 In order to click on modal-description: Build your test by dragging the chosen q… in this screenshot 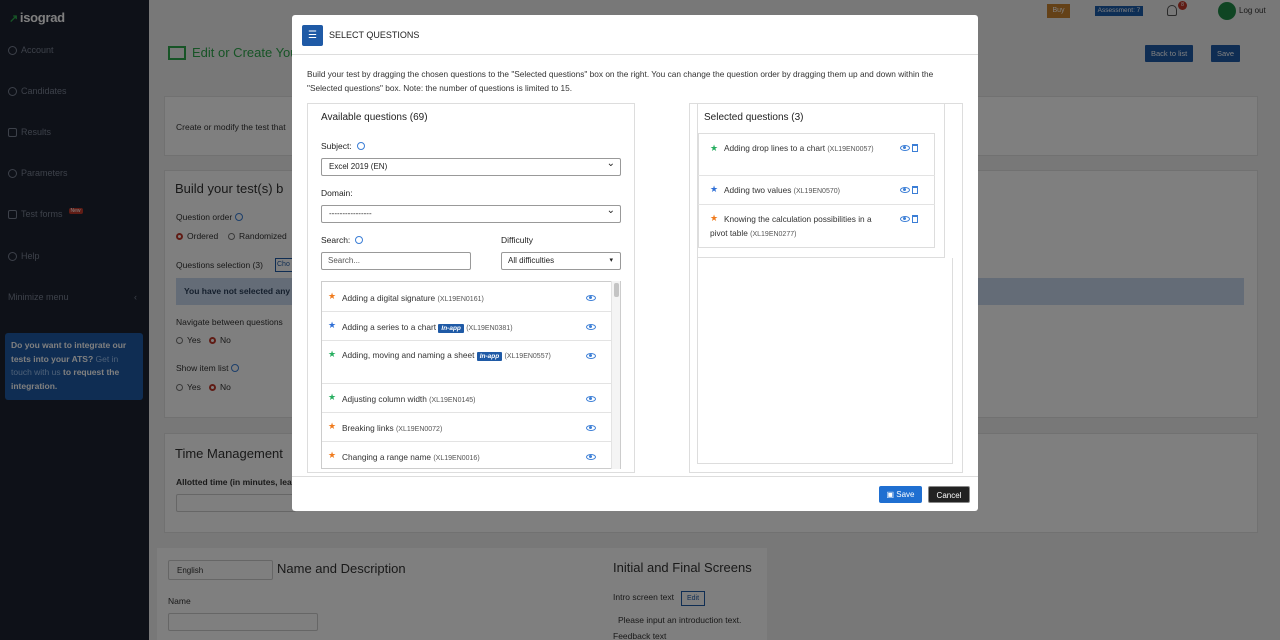, I will do `click(620, 81)`.